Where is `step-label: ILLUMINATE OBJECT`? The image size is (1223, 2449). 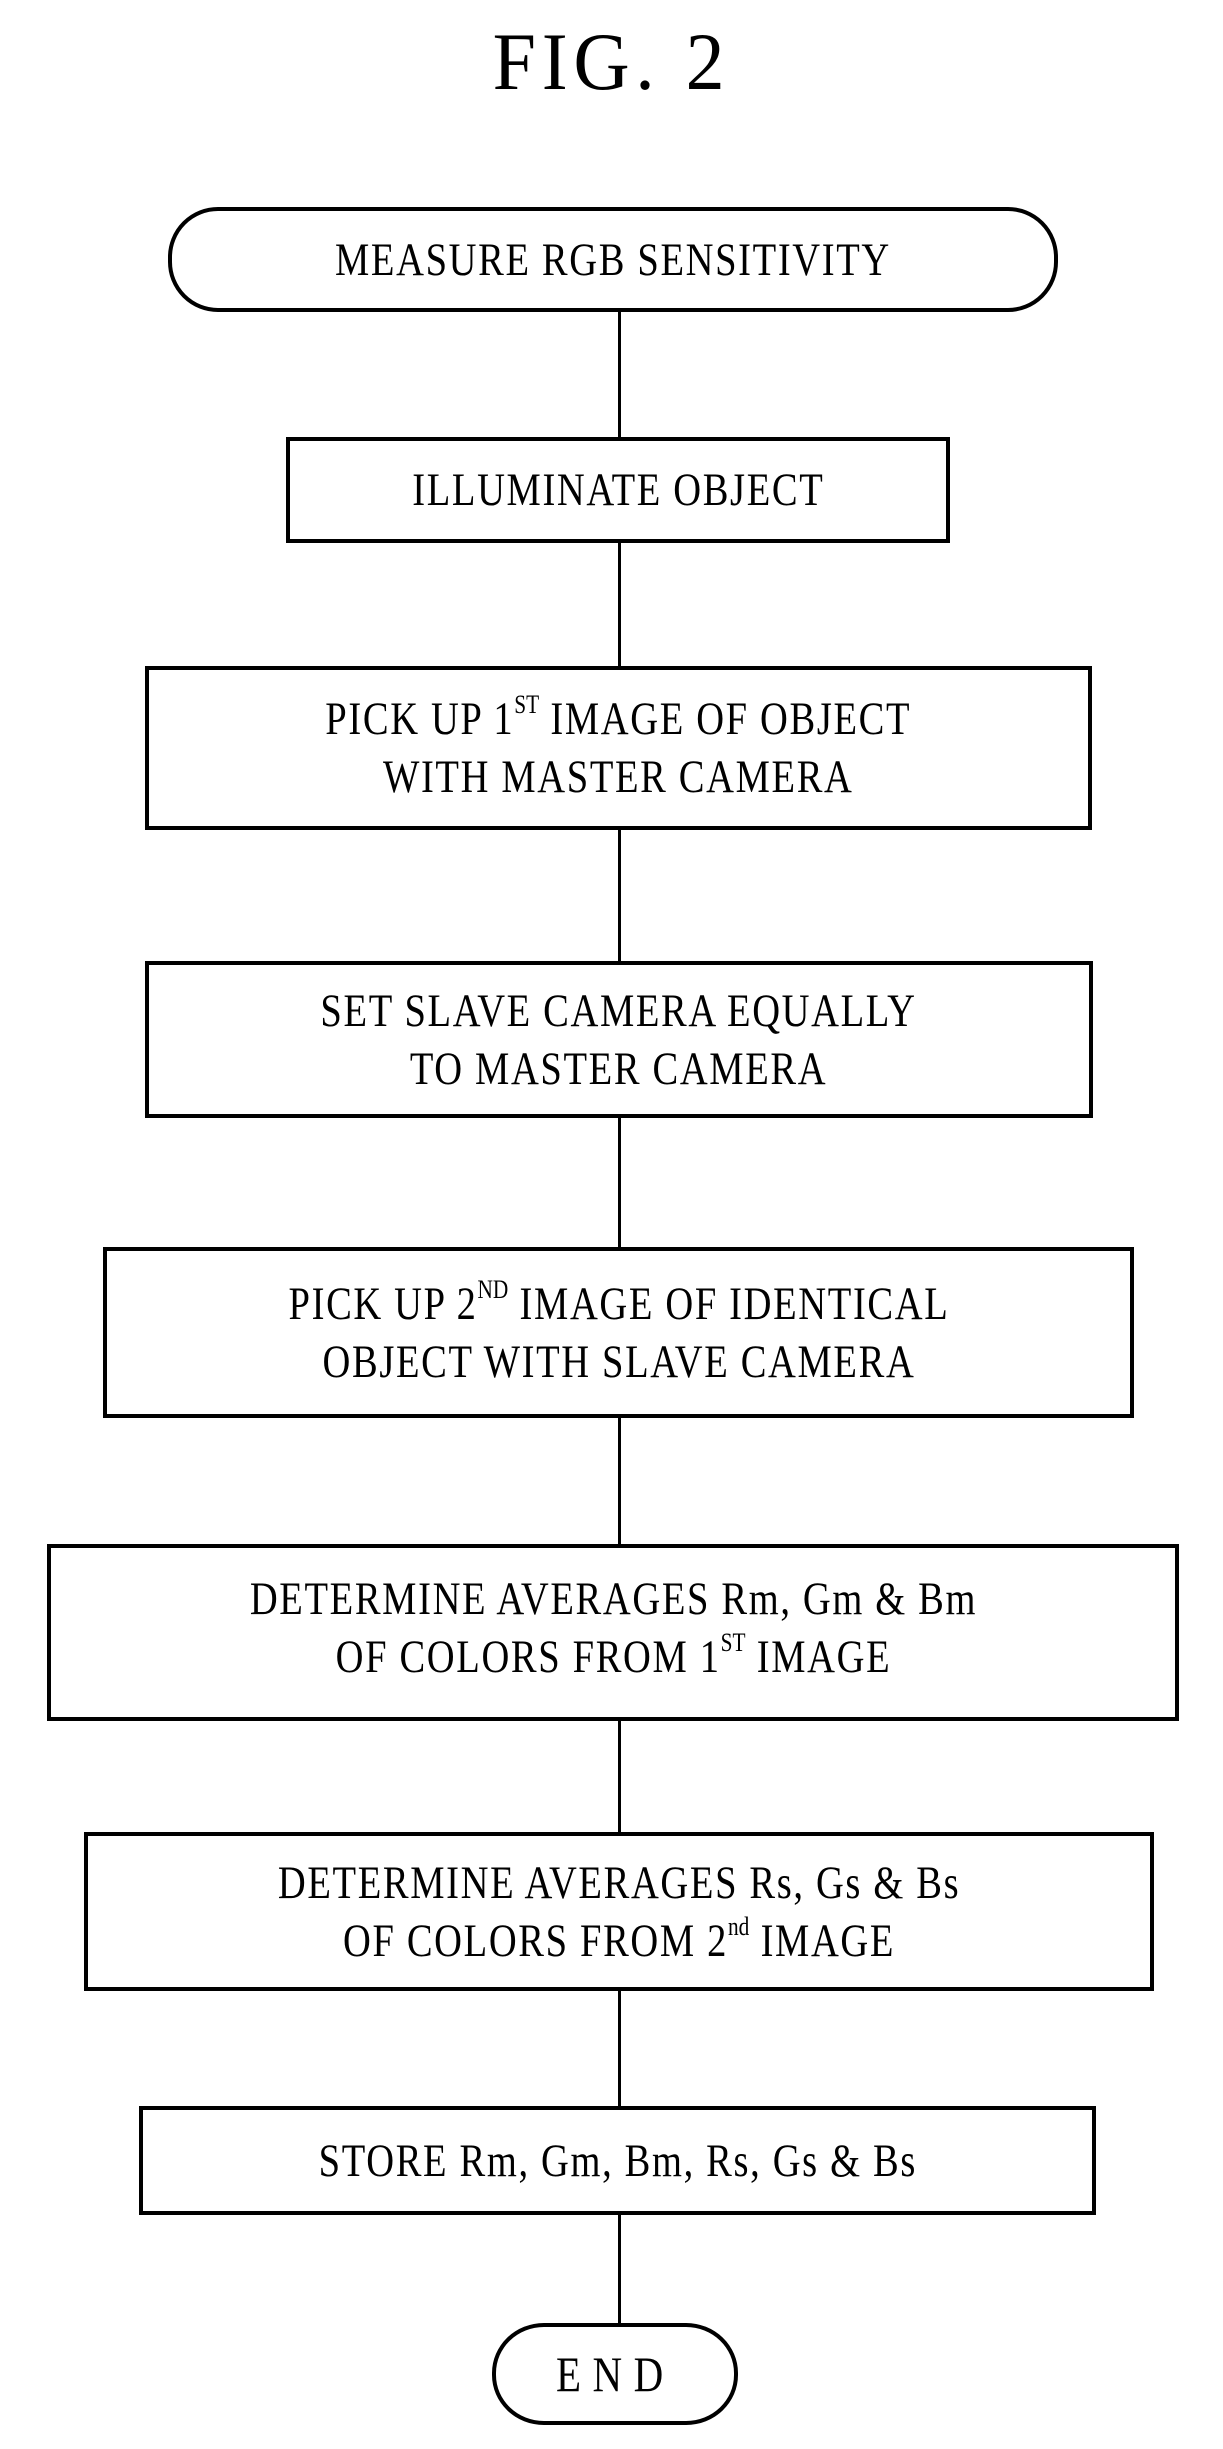
step-label: ILLUMINATE OBJECT is located at coordinates (618, 490).